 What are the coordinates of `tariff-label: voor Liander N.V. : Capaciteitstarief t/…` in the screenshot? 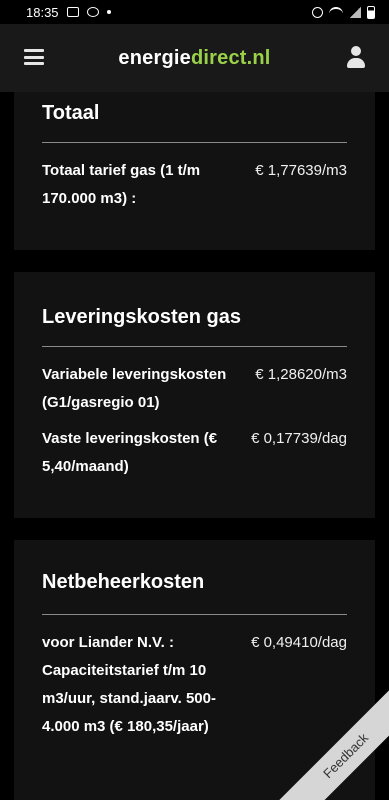 It's located at (129, 684).